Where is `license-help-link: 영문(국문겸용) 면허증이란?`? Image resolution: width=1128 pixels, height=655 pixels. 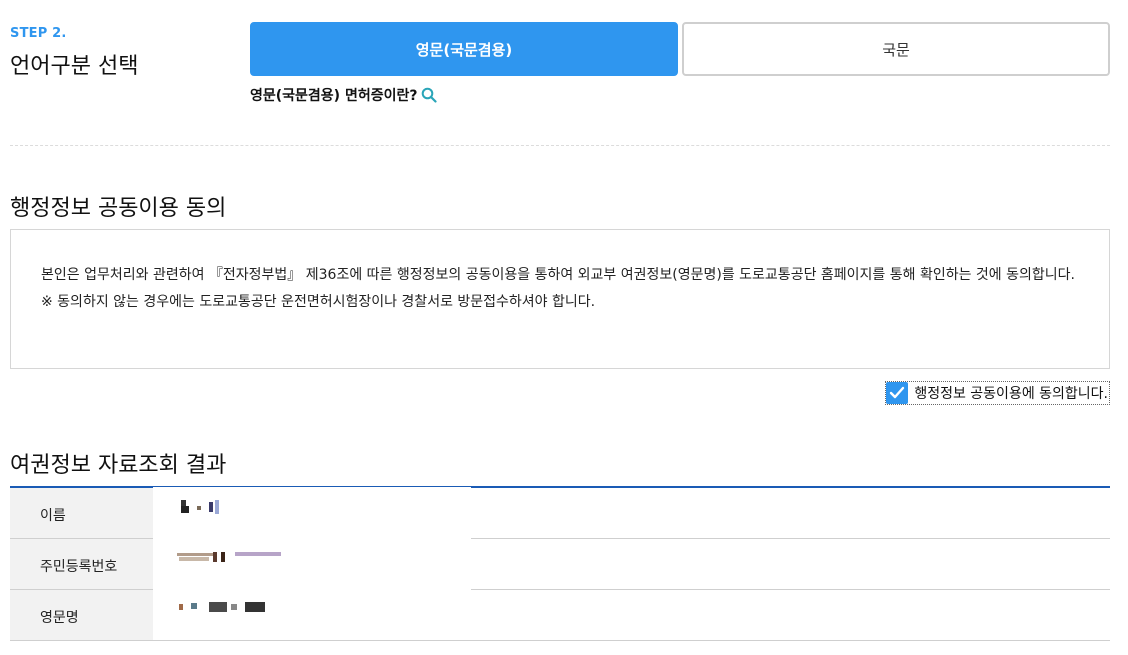
license-help-link: 영문(국문겸용) 면허증이란? is located at coordinates (344, 95).